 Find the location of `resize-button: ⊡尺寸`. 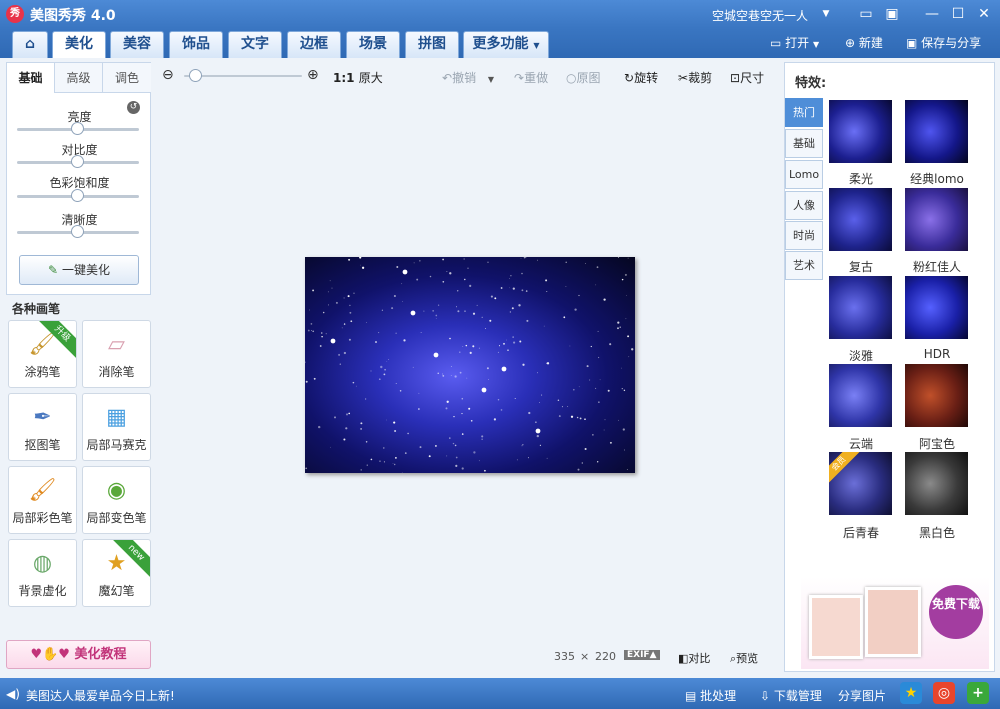

resize-button: ⊡尺寸 is located at coordinates (747, 77).